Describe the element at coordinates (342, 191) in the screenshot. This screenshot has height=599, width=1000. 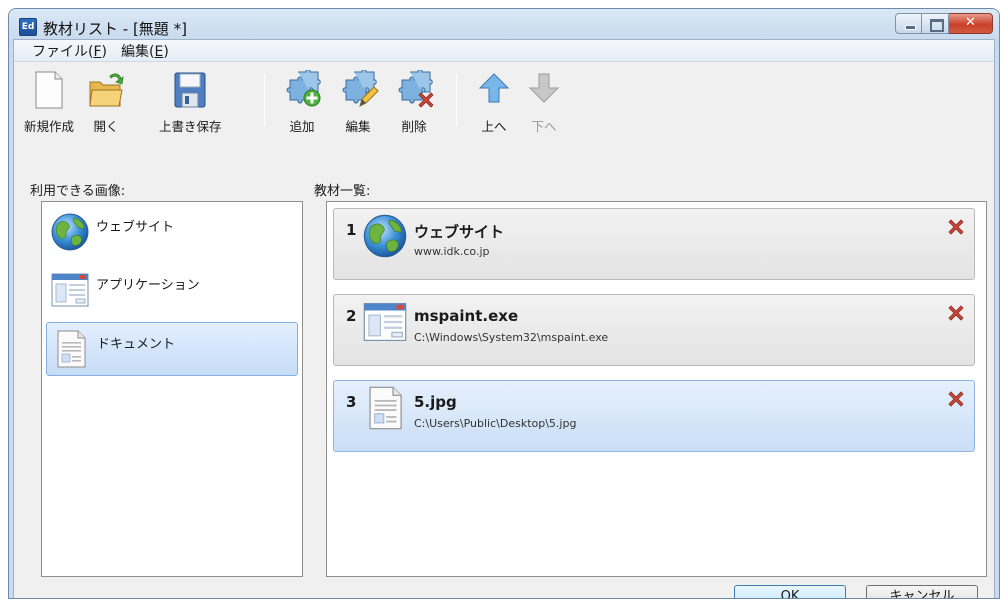
I see `materials-list-heading: 教材一覧:` at that location.